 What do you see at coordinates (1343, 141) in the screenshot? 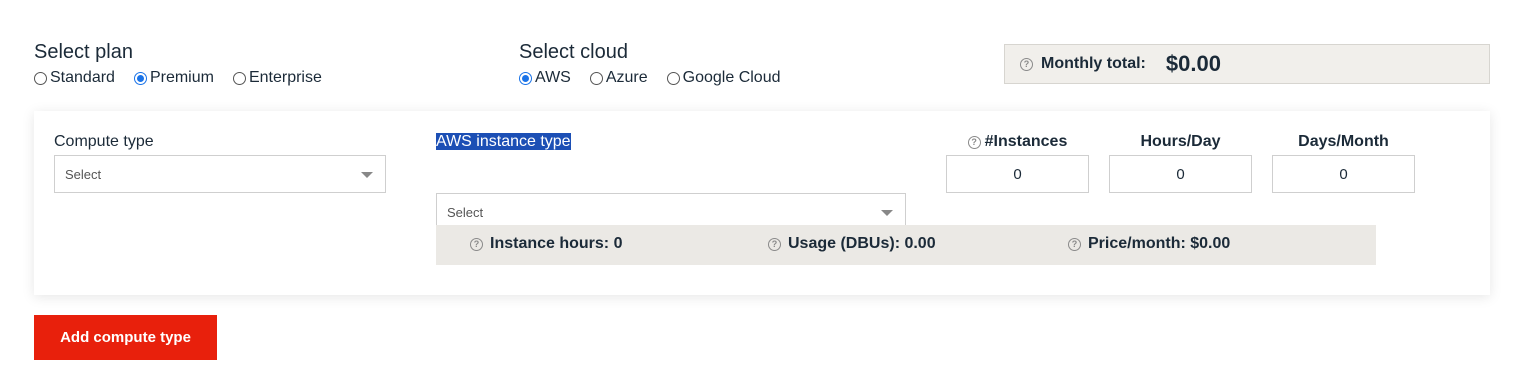
I see `days-label: Days/Month` at bounding box center [1343, 141].